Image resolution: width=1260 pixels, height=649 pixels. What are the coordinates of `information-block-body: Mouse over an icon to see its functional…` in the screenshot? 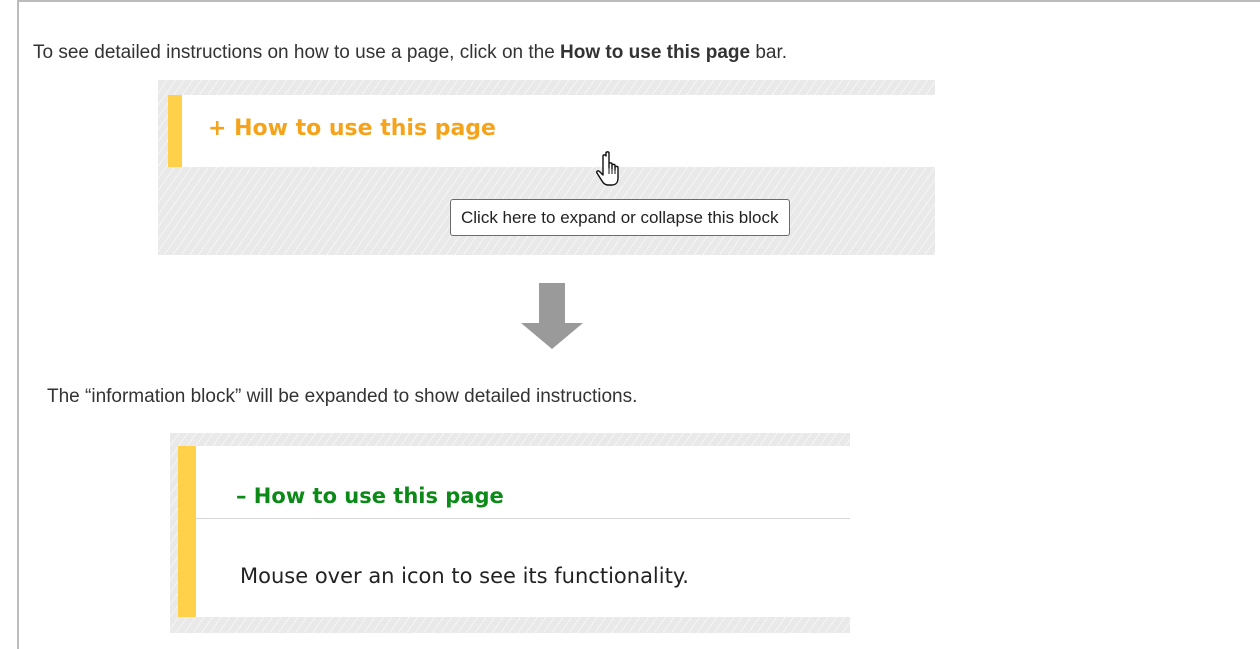 It's located at (464, 576).